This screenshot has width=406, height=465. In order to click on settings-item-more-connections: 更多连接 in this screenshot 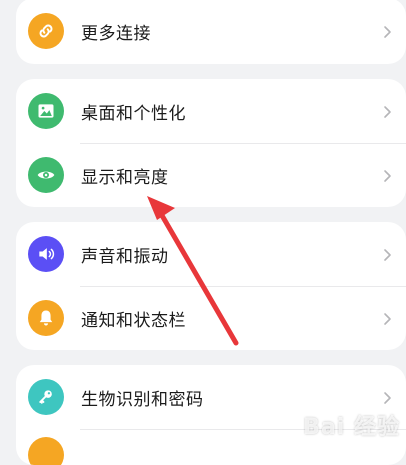, I will do `click(211, 32)`.